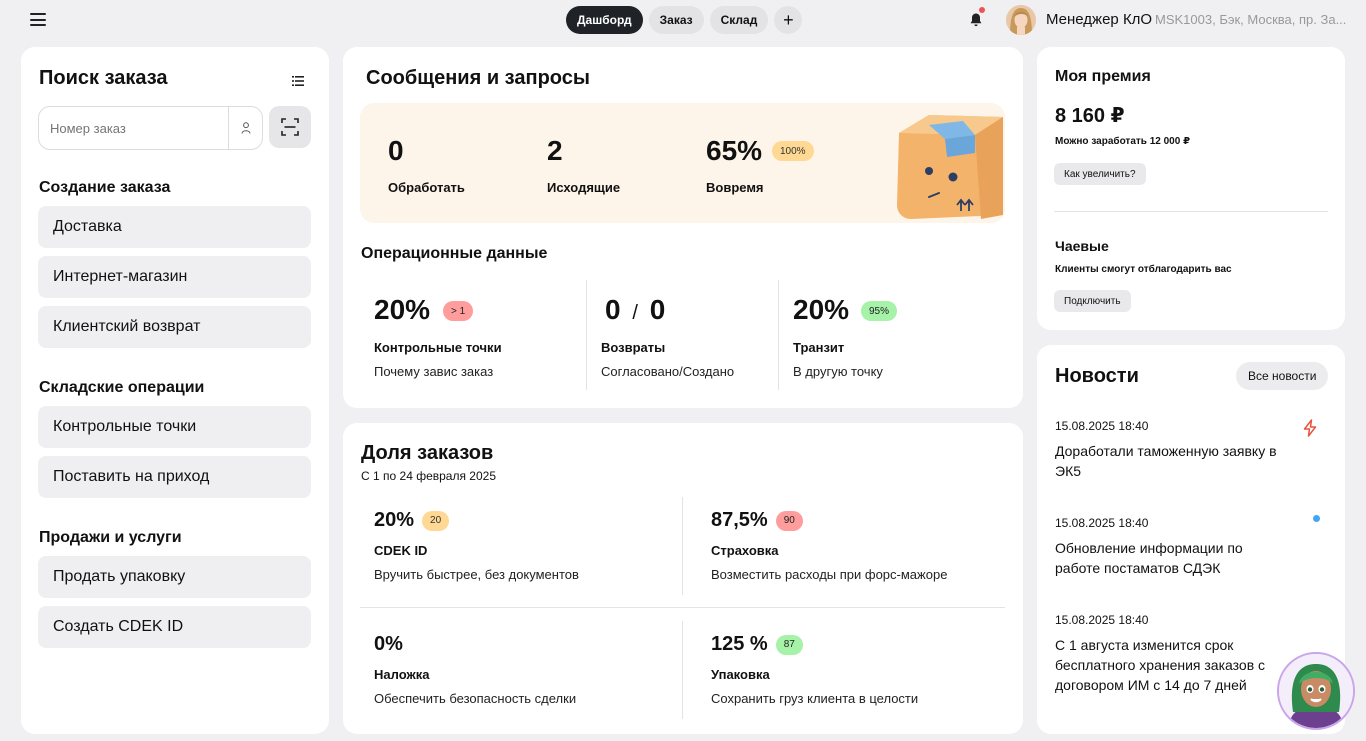 This screenshot has height=741, width=1366. What do you see at coordinates (426, 187) in the screenshot?
I see `to-process-label: Обработать` at bounding box center [426, 187].